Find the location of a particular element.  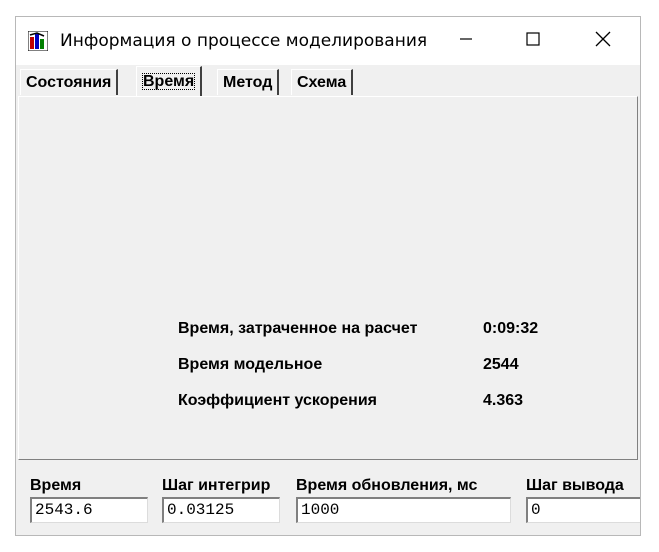

speedup-label: Коэффициент ускорения is located at coordinates (277, 400).